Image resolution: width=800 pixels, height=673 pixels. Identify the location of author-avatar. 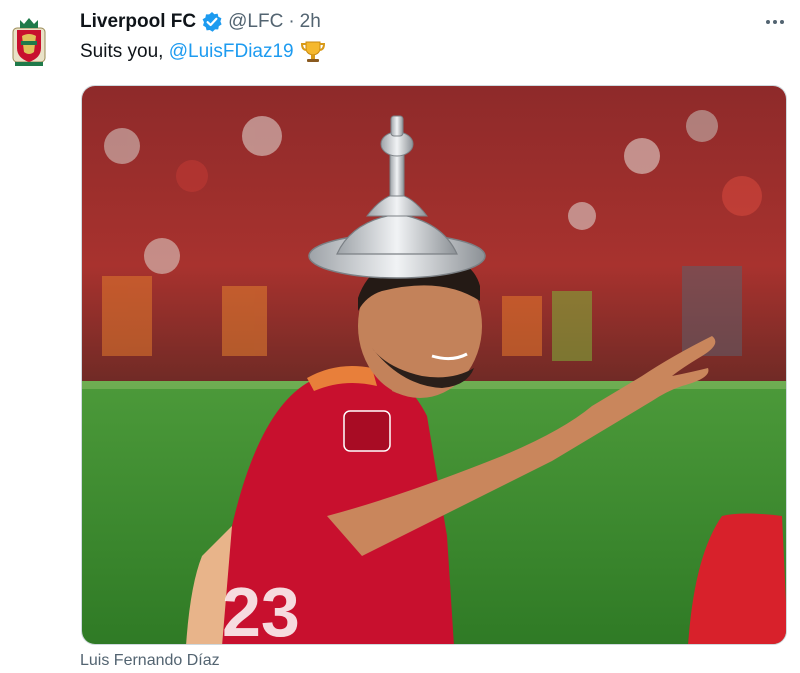
(29, 41).